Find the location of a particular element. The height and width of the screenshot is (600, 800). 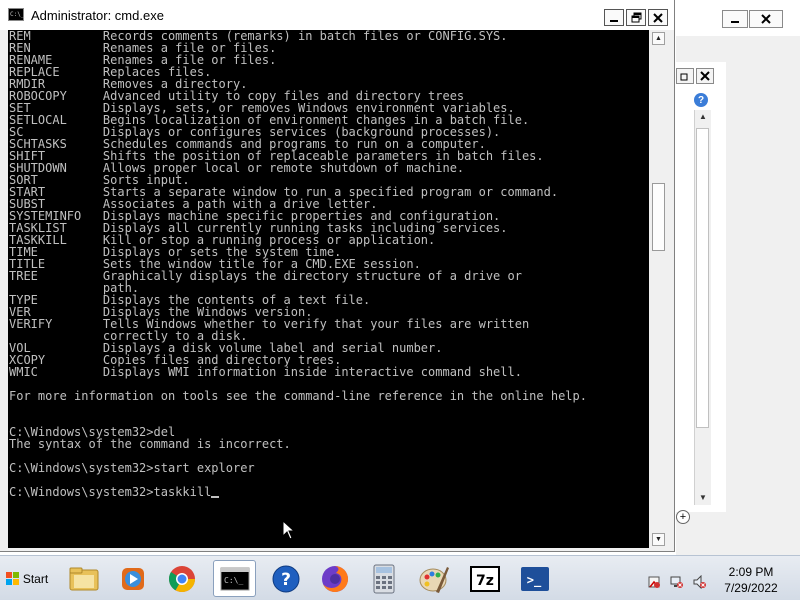

clock: 2:09 PM 7/29/2022 is located at coordinates (751, 580).